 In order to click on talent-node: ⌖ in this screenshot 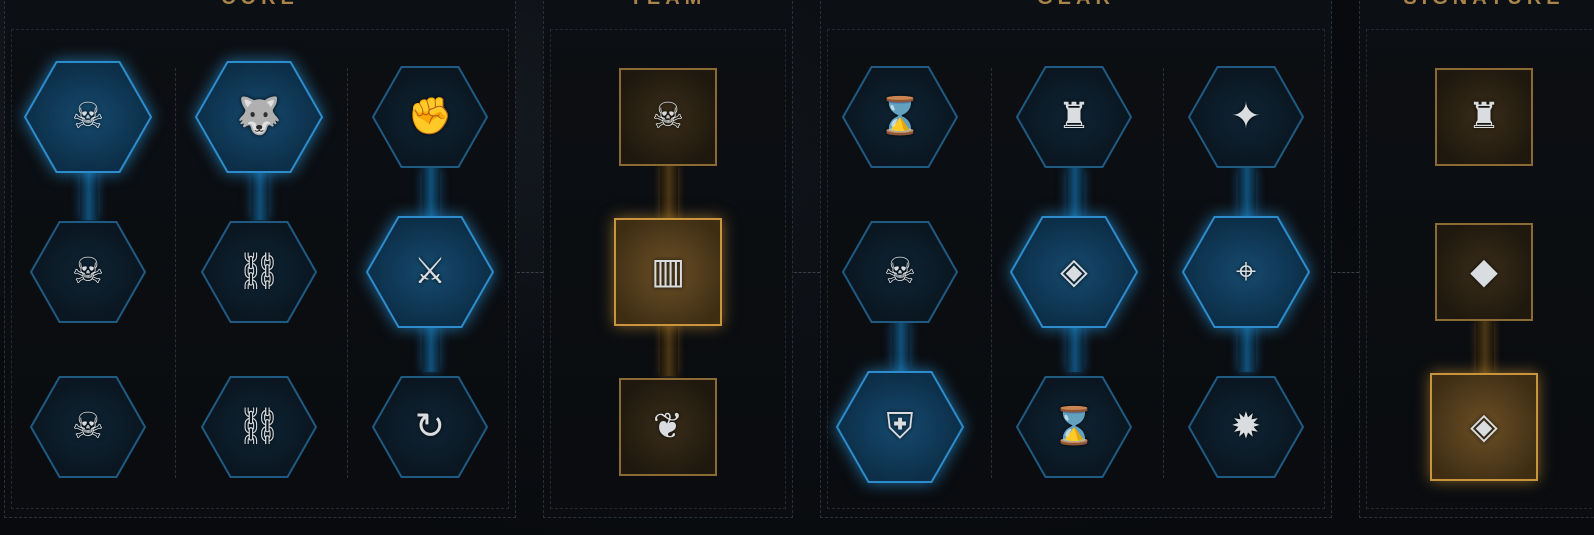, I will do `click(1246, 272)`.